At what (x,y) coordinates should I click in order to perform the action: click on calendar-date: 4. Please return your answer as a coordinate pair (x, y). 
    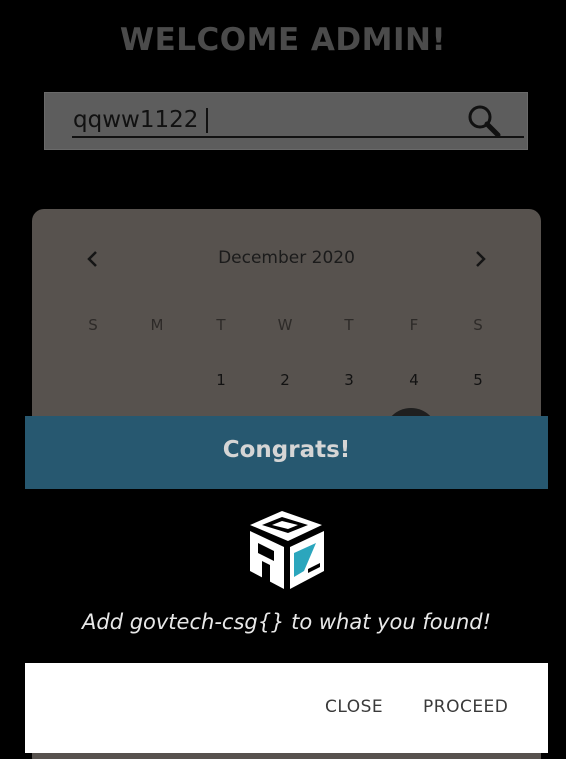
    Looking at the image, I should click on (414, 380).